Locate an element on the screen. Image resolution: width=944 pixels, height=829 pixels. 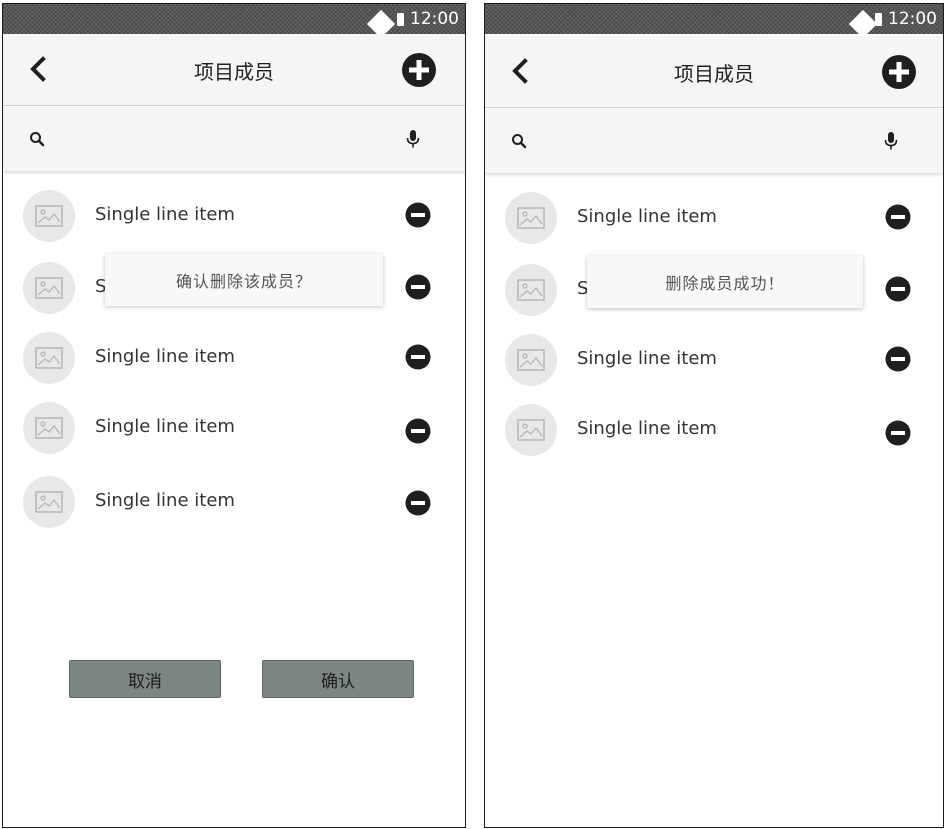
success-toast: 删除成员成功！ is located at coordinates (725, 282).